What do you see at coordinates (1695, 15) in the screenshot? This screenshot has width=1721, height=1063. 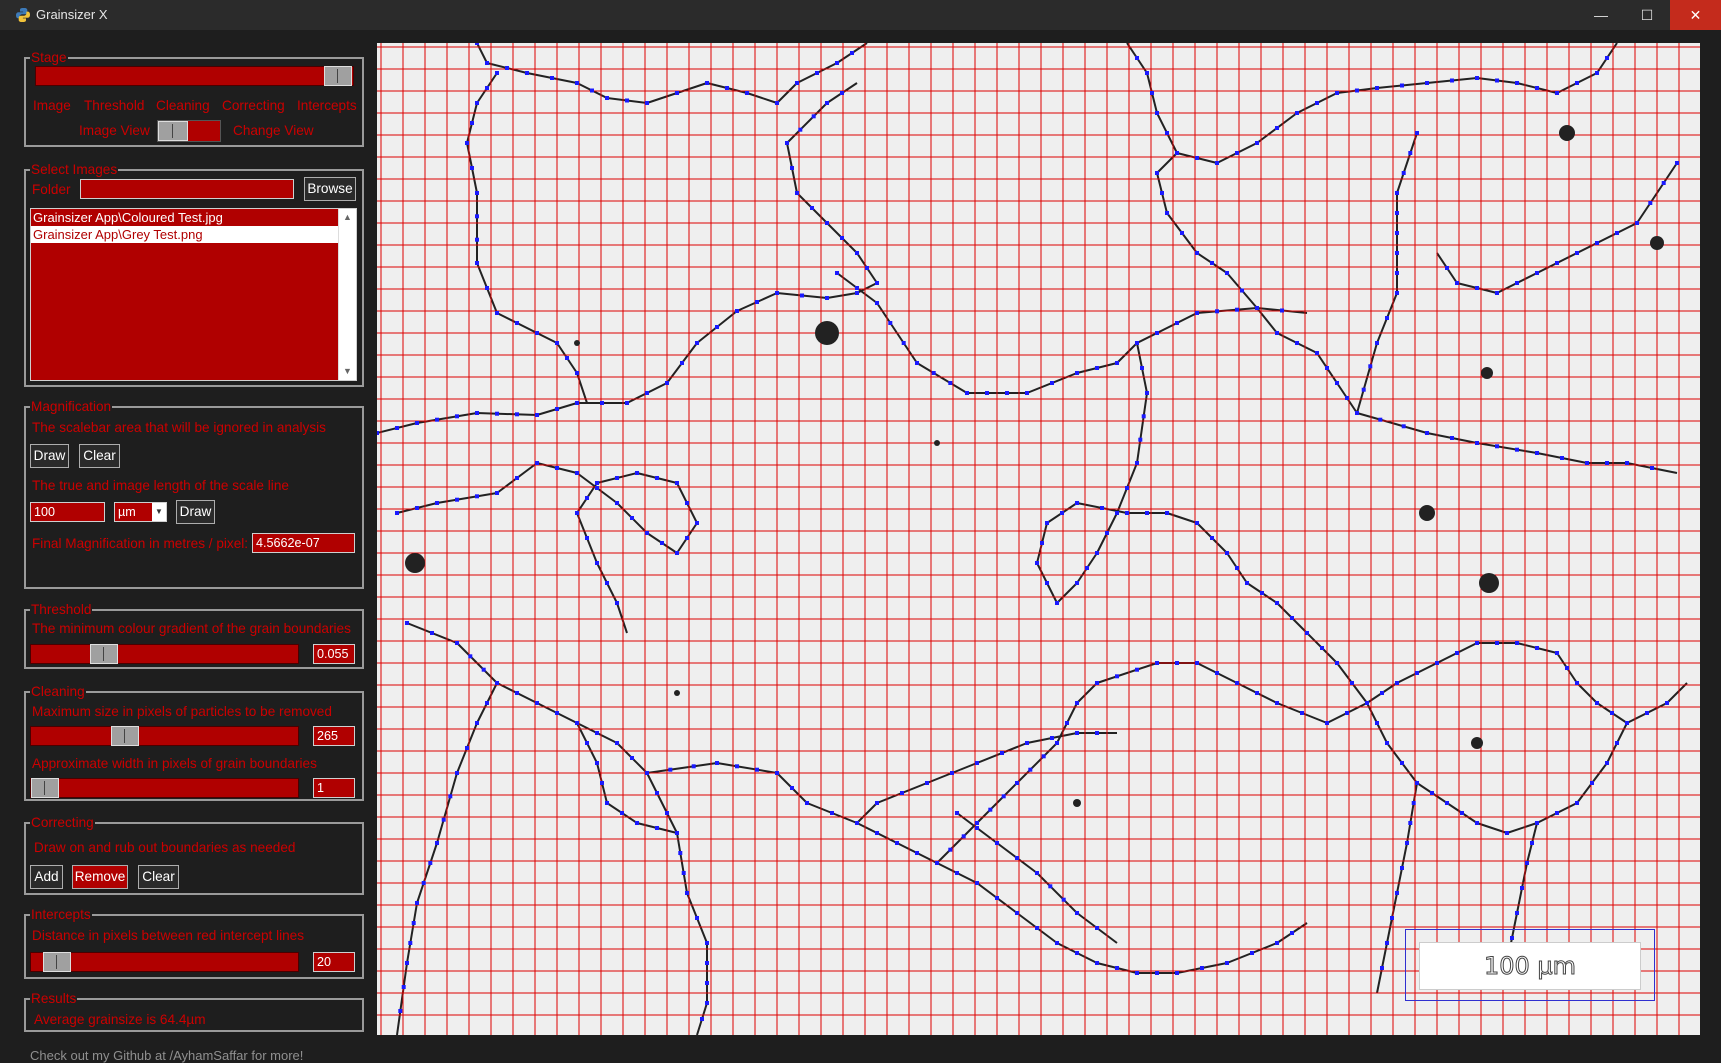 I see `close-button: ✕` at bounding box center [1695, 15].